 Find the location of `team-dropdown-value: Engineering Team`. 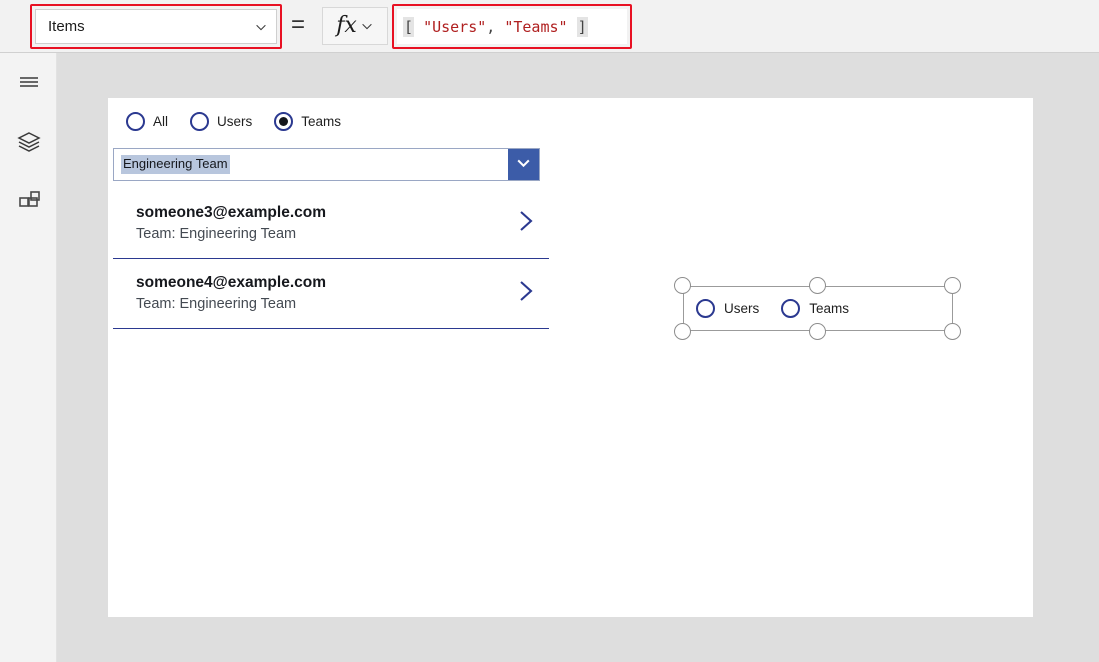

team-dropdown-value: Engineering Team is located at coordinates (175, 164).